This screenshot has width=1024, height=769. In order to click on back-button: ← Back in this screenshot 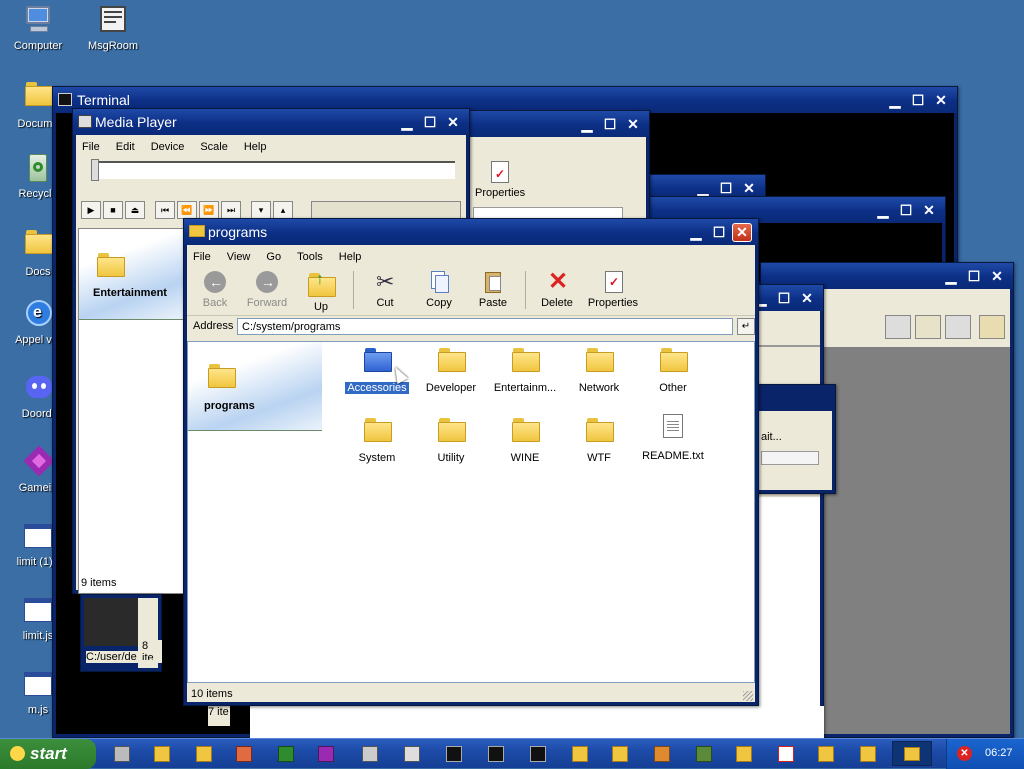, I will do `click(215, 289)`.